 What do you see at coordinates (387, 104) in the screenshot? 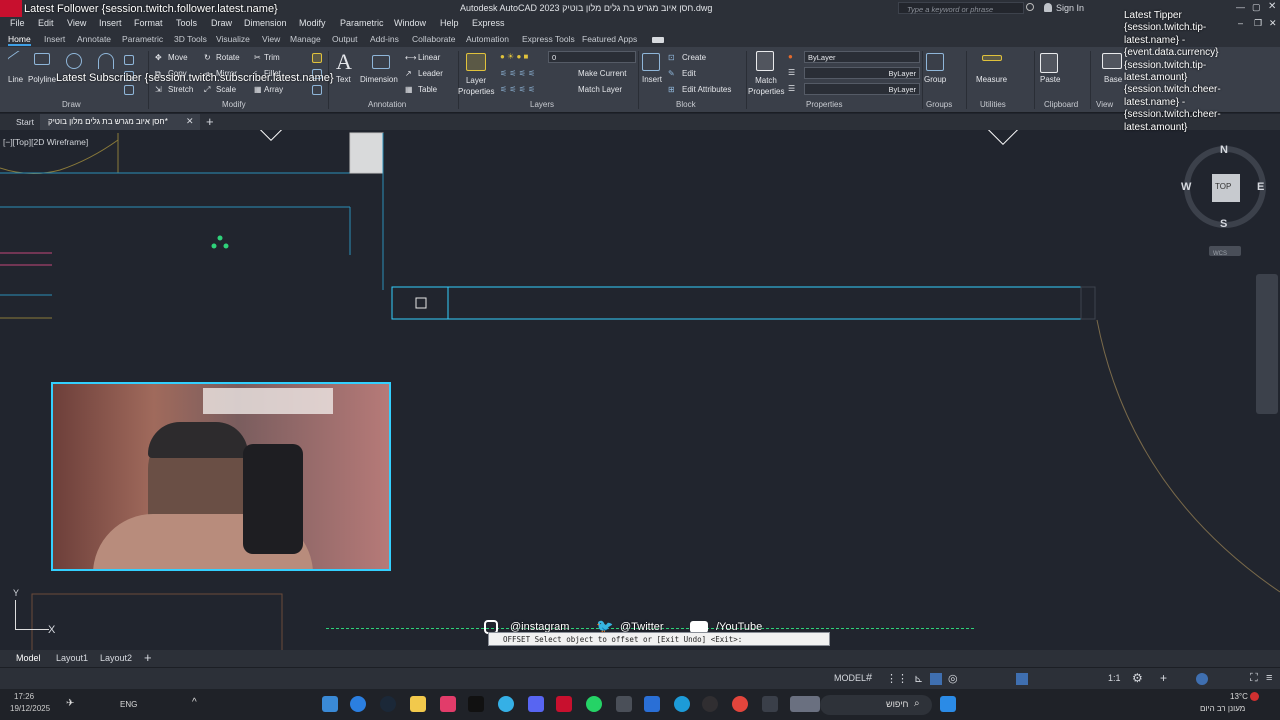
I see `annotation-panel-label: Annotation` at bounding box center [387, 104].